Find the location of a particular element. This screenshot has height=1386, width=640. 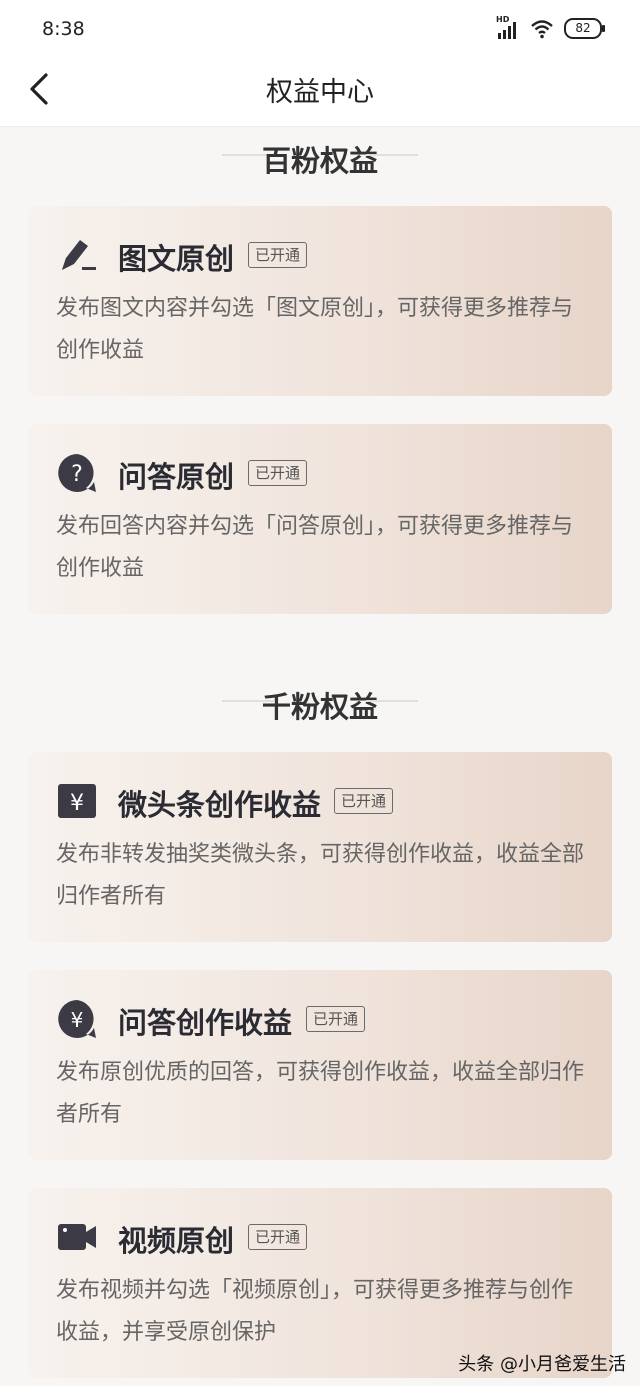

benefit-card-qa-income: ¥ 问答创作收益 已开通 发布原创优质的回答，可获得创作收益，收益全部归作者所有 is located at coordinates (320, 1065).